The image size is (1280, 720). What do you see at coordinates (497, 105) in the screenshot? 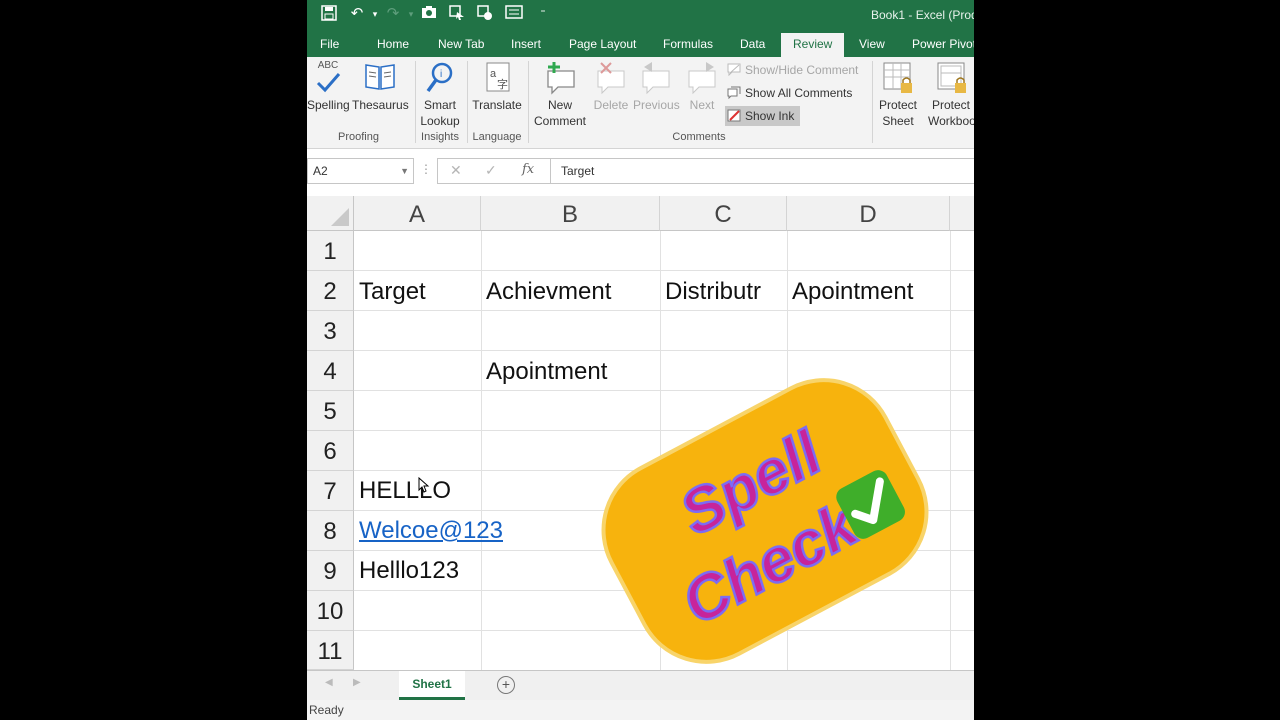
I see `translate-label: Translate` at bounding box center [497, 105].